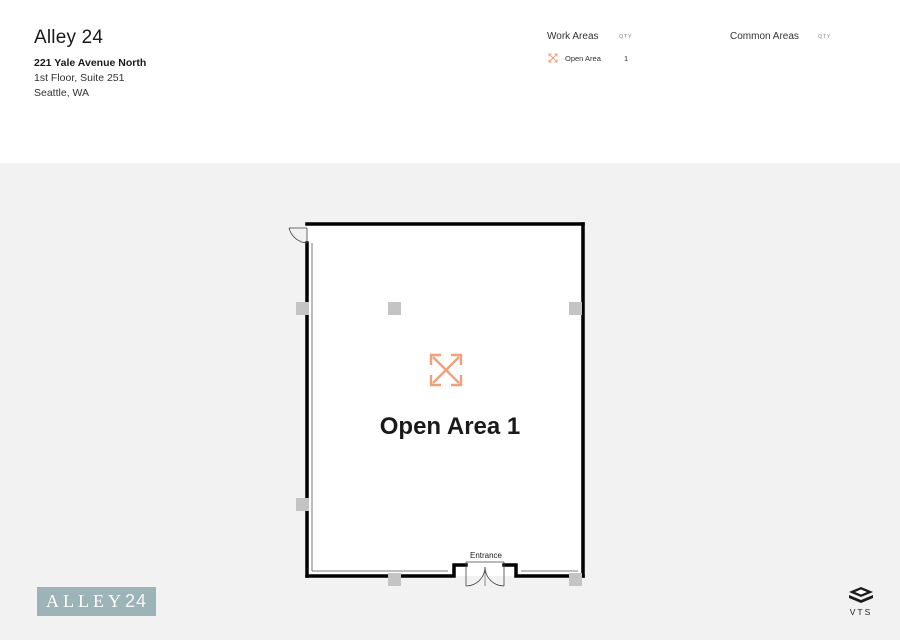  What do you see at coordinates (764, 36) in the screenshot?
I see `common-areas-title: Common Areas` at bounding box center [764, 36].